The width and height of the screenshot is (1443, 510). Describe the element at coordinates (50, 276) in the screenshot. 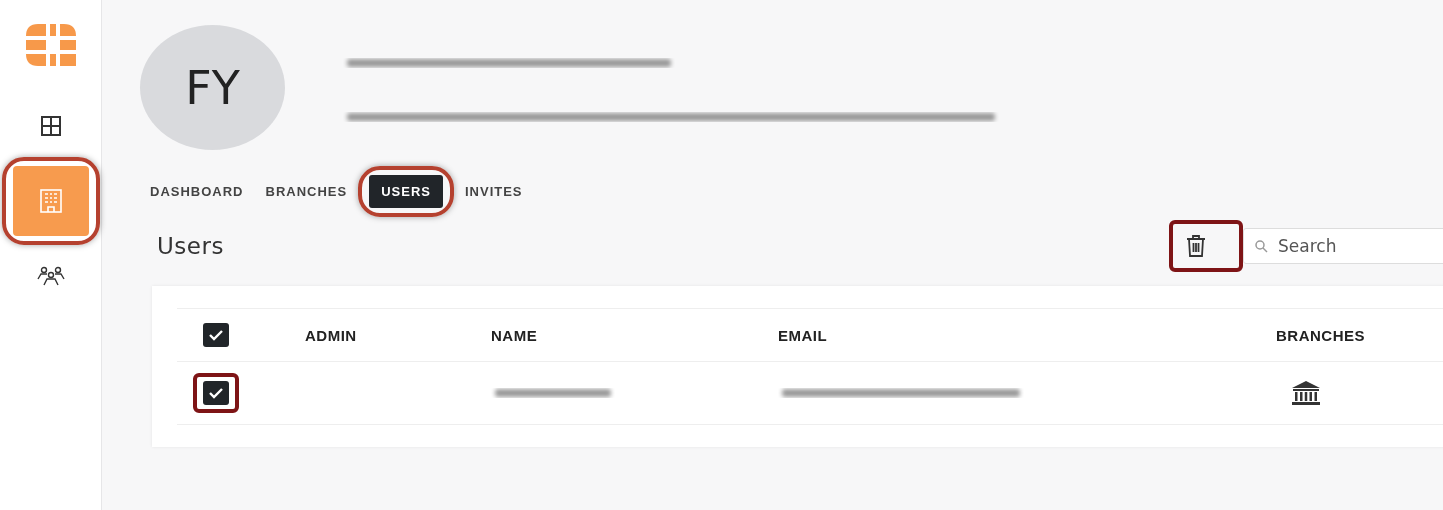

I see `people-icon` at that location.